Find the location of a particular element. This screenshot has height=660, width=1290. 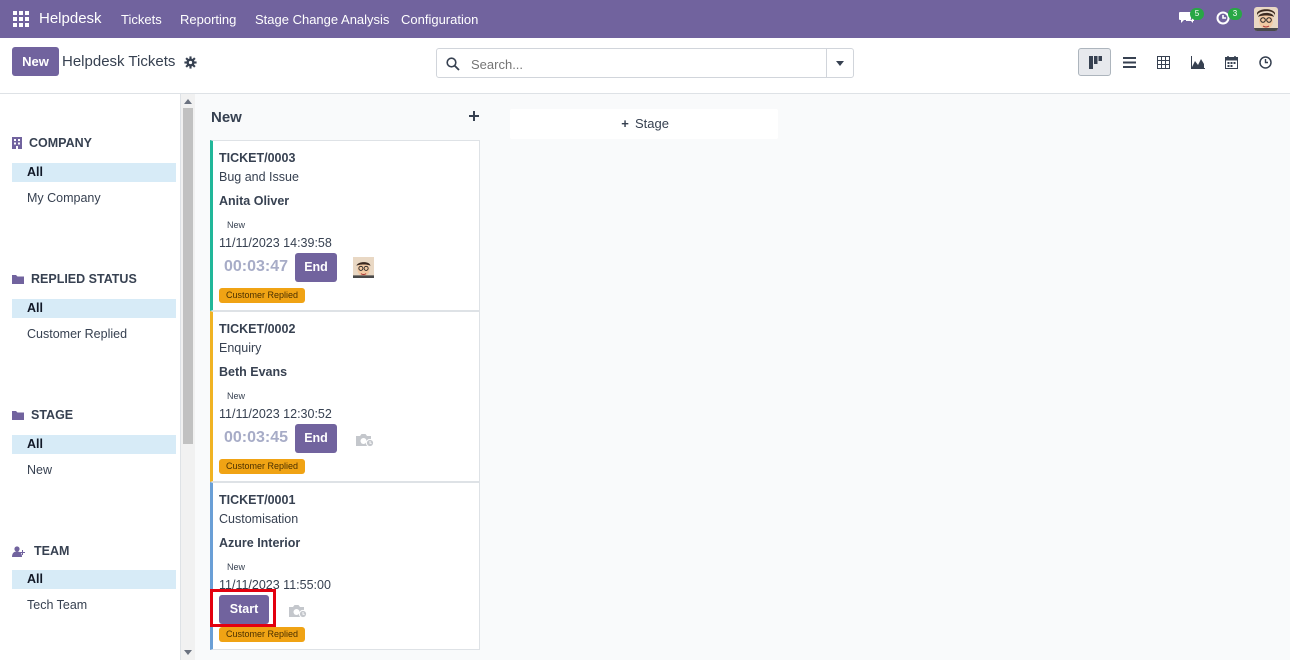

view-pivot-button is located at coordinates (1162, 62).